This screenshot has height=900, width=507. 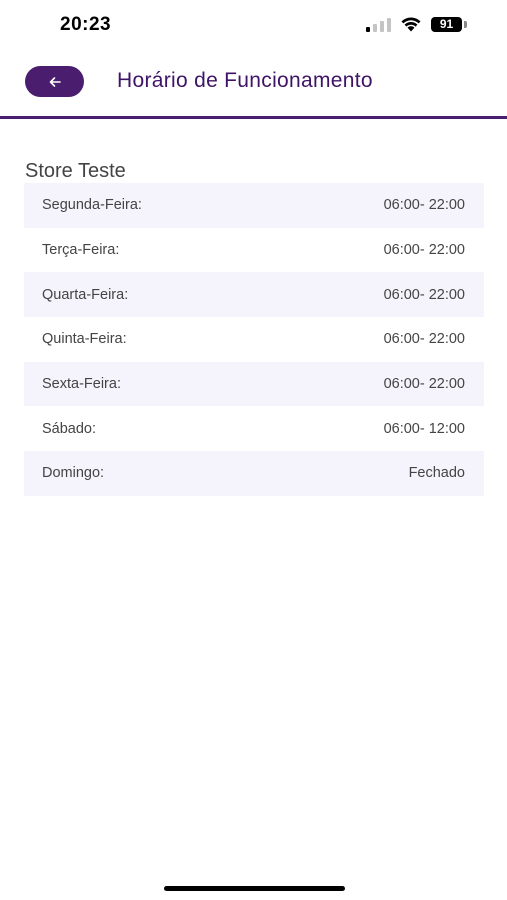 What do you see at coordinates (254, 205) in the screenshot?
I see `hours-row-monday: Segunda-Feira: 06:00- 22:00` at bounding box center [254, 205].